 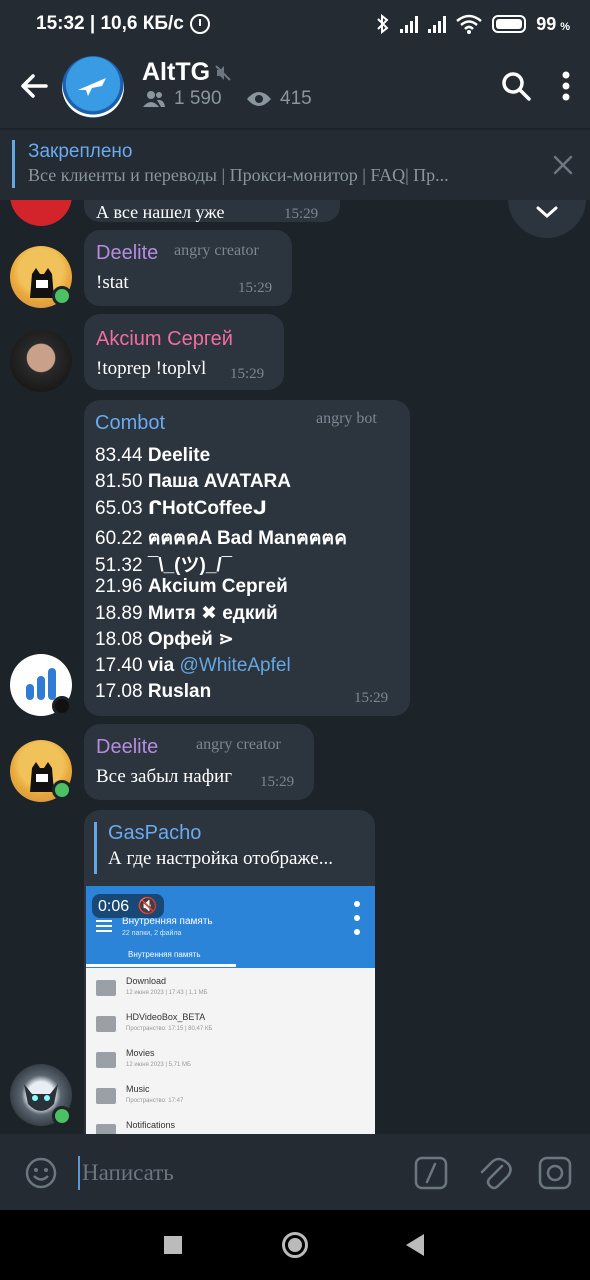 What do you see at coordinates (279, 99) in the screenshot?
I see `views-count: 415` at bounding box center [279, 99].